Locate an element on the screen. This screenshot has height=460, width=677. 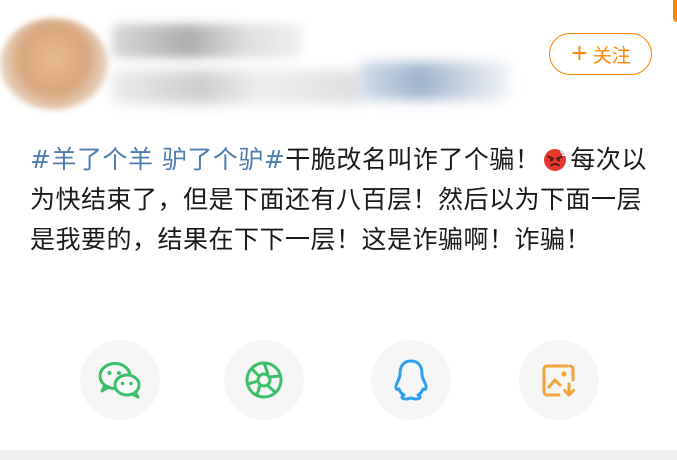
accent-edge is located at coordinates (675, 11).